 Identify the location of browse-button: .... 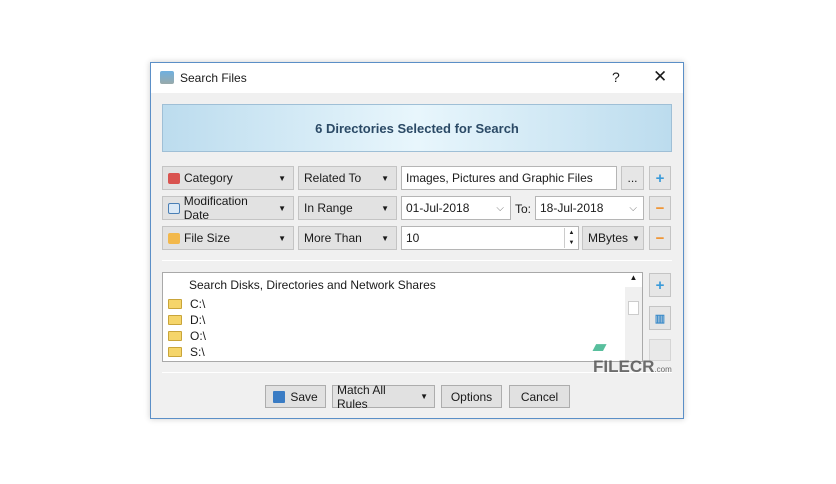
(632, 178).